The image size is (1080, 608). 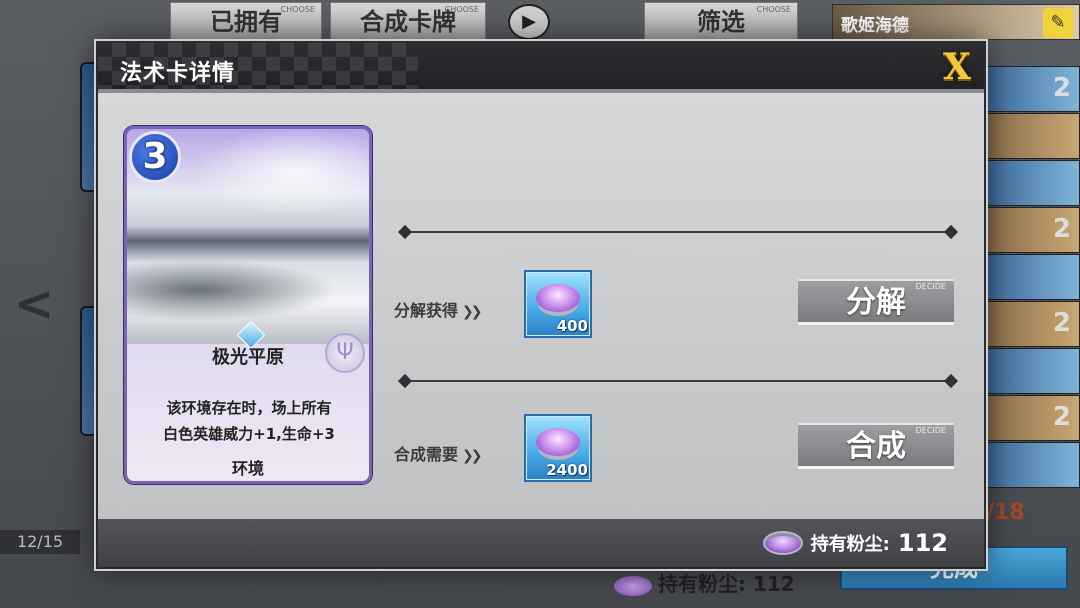 I want to click on owned-dust-label: 持有粉尘:, so click(x=850, y=544).